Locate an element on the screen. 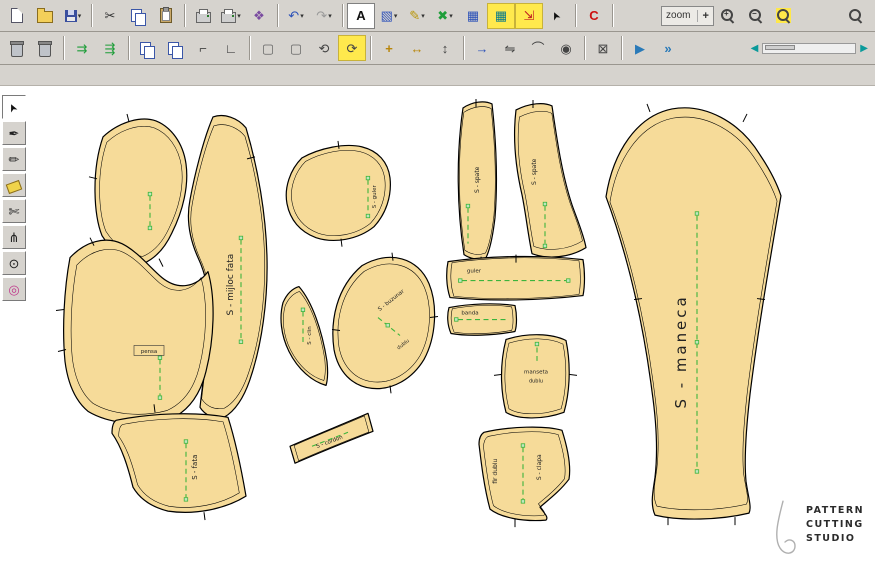 This screenshot has height=574, width=875. pencil-tool: ✏ is located at coordinates (14, 159).